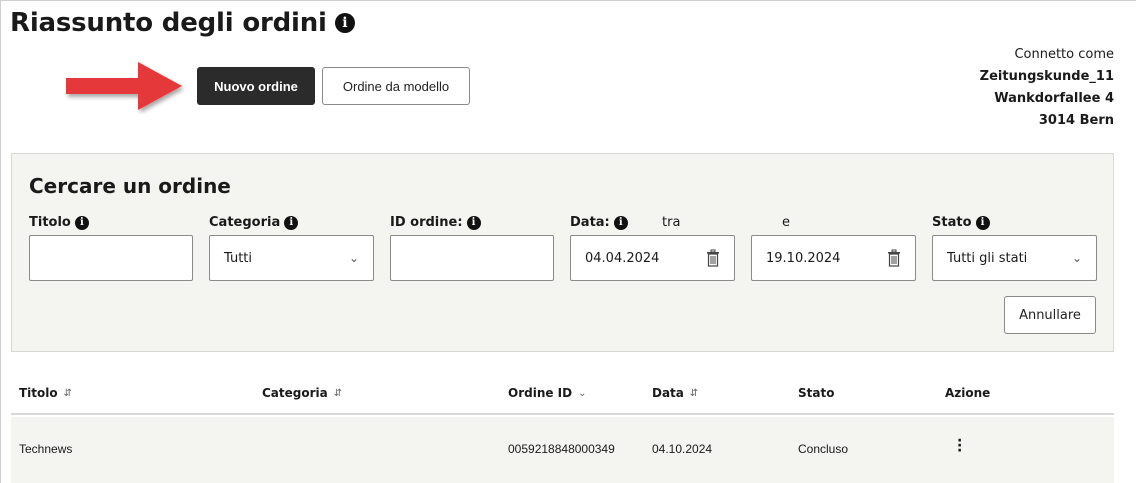 The width and height of the screenshot is (1136, 483). What do you see at coordinates (426, 222) in the screenshot?
I see `order-id-label-text: ID ordine:` at bounding box center [426, 222].